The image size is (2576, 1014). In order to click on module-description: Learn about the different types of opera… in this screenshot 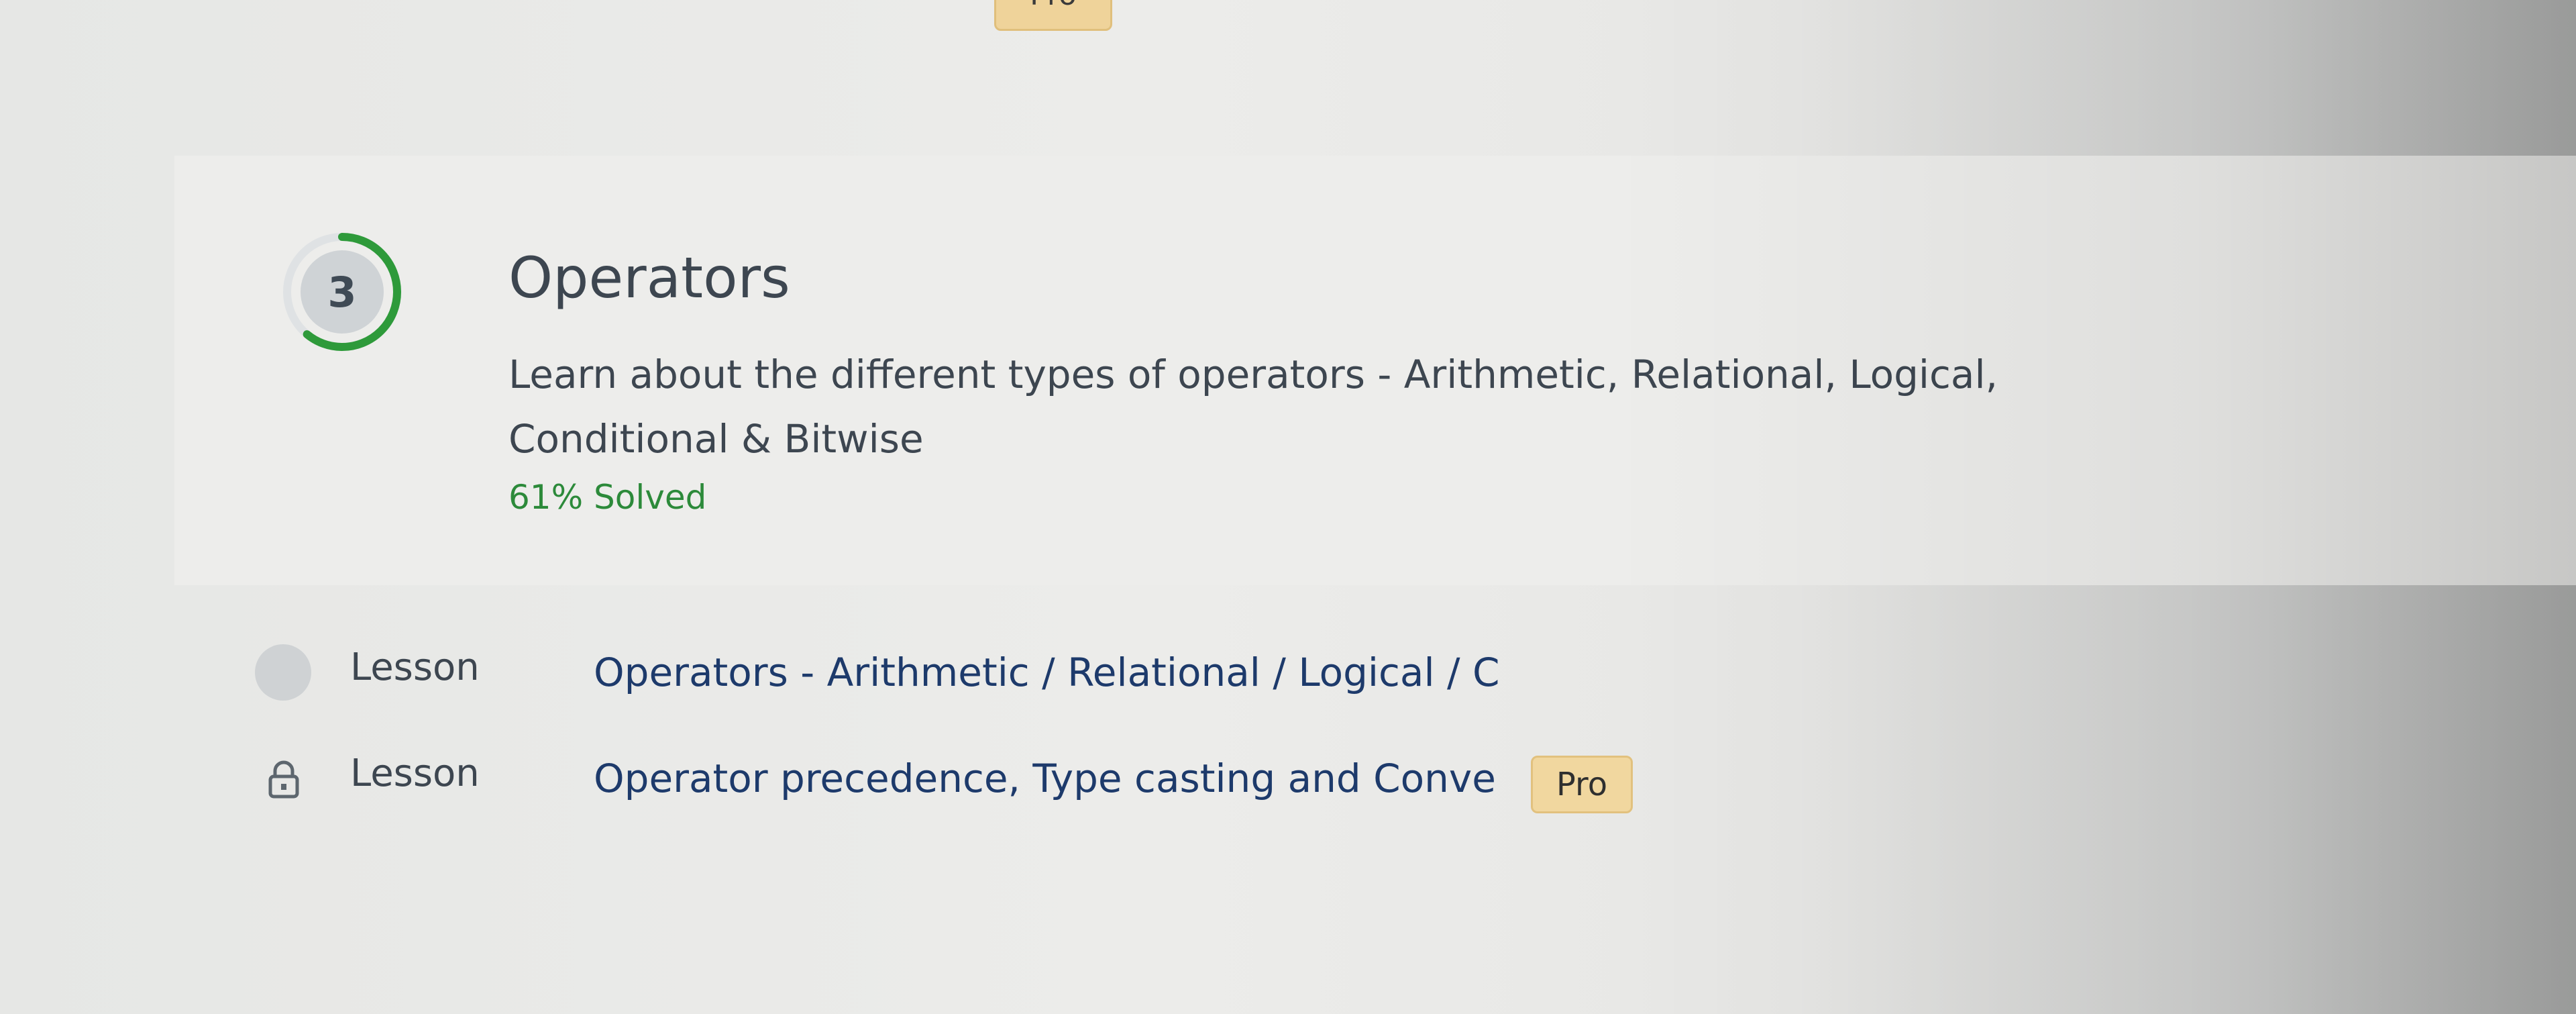, I will do `click(1253, 407)`.